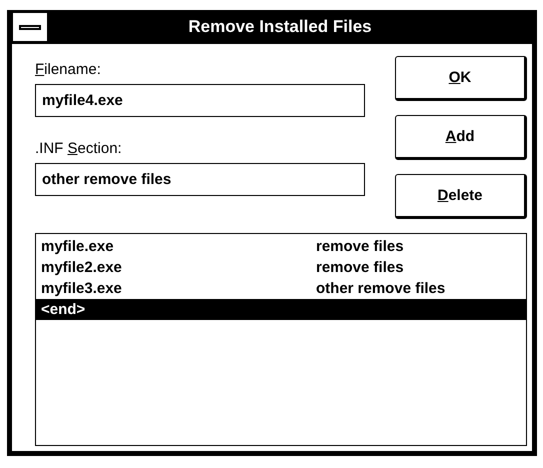 This screenshot has width=543, height=468. Describe the element at coordinates (281, 267) in the screenshot. I see `list-item: myfile2.exe remove files` at that location.